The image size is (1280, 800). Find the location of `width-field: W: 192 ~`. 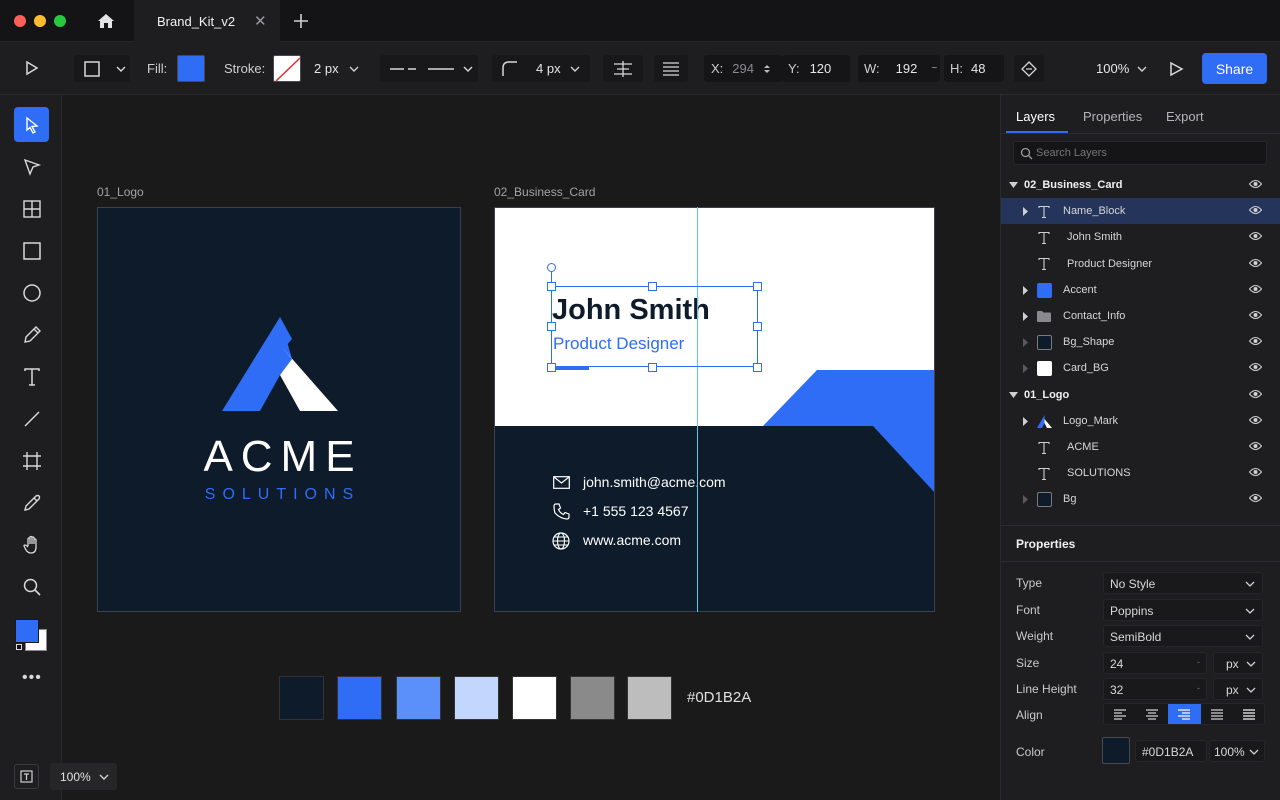

width-field: W: 192 ~ is located at coordinates (899, 68).